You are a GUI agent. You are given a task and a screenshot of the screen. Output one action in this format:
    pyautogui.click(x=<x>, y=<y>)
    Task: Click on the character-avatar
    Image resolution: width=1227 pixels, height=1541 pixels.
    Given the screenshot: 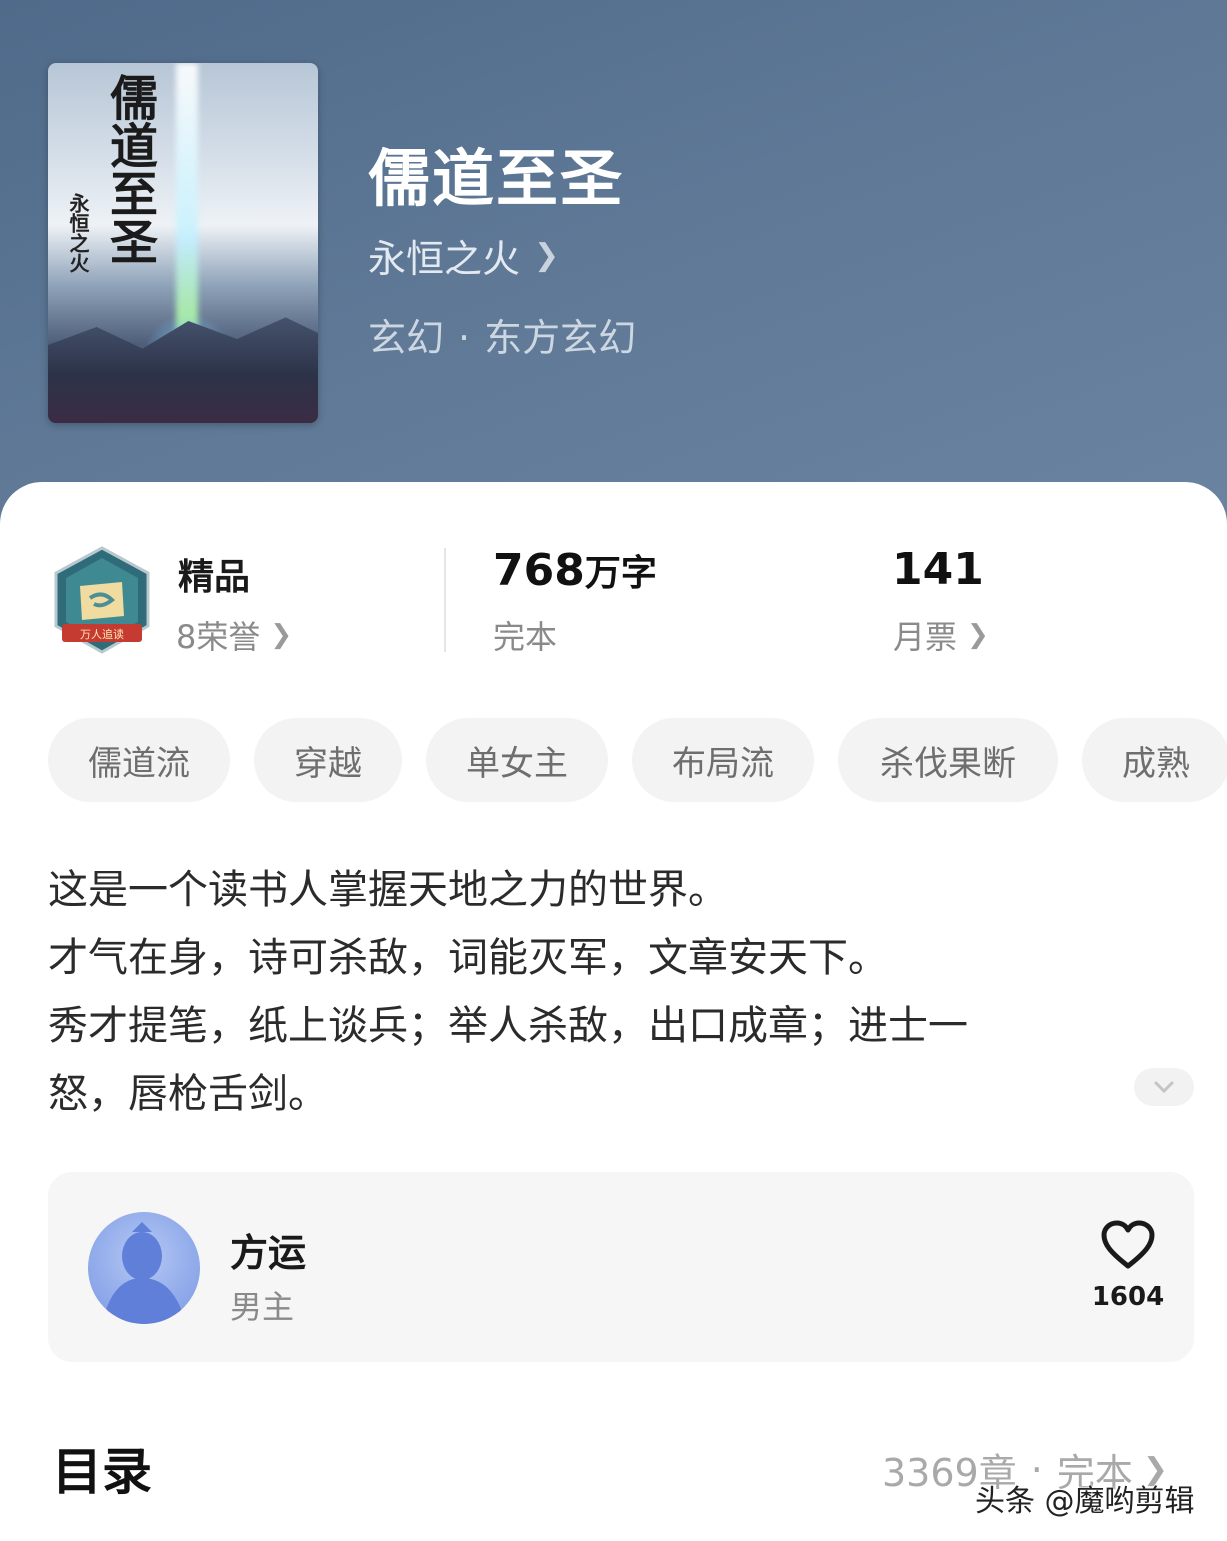 What is the action you would take?
    pyautogui.click(x=144, y=1268)
    